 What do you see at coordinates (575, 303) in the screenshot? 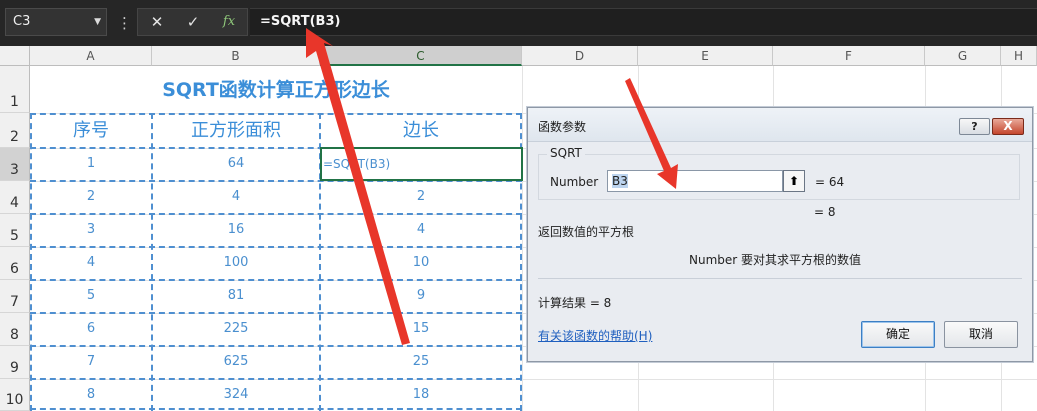
I see `calculation-result: 计算结果 = 8` at bounding box center [575, 303].